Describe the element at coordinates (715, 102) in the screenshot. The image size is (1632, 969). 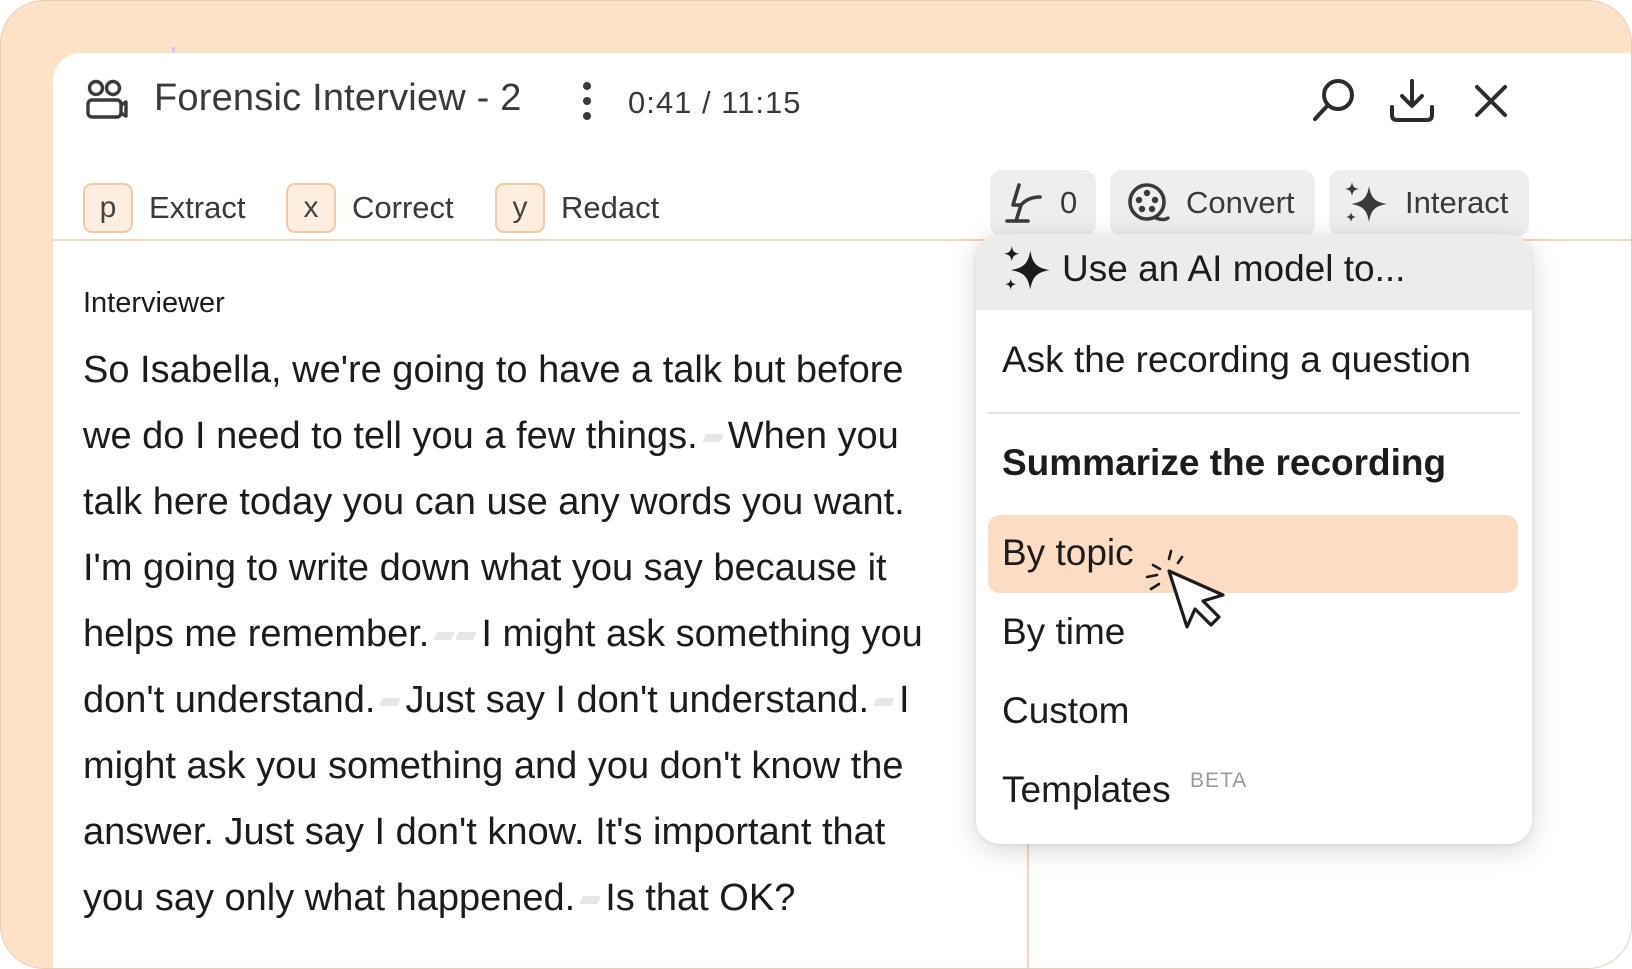
I see `playback-time: 0:41 / 11:15` at that location.